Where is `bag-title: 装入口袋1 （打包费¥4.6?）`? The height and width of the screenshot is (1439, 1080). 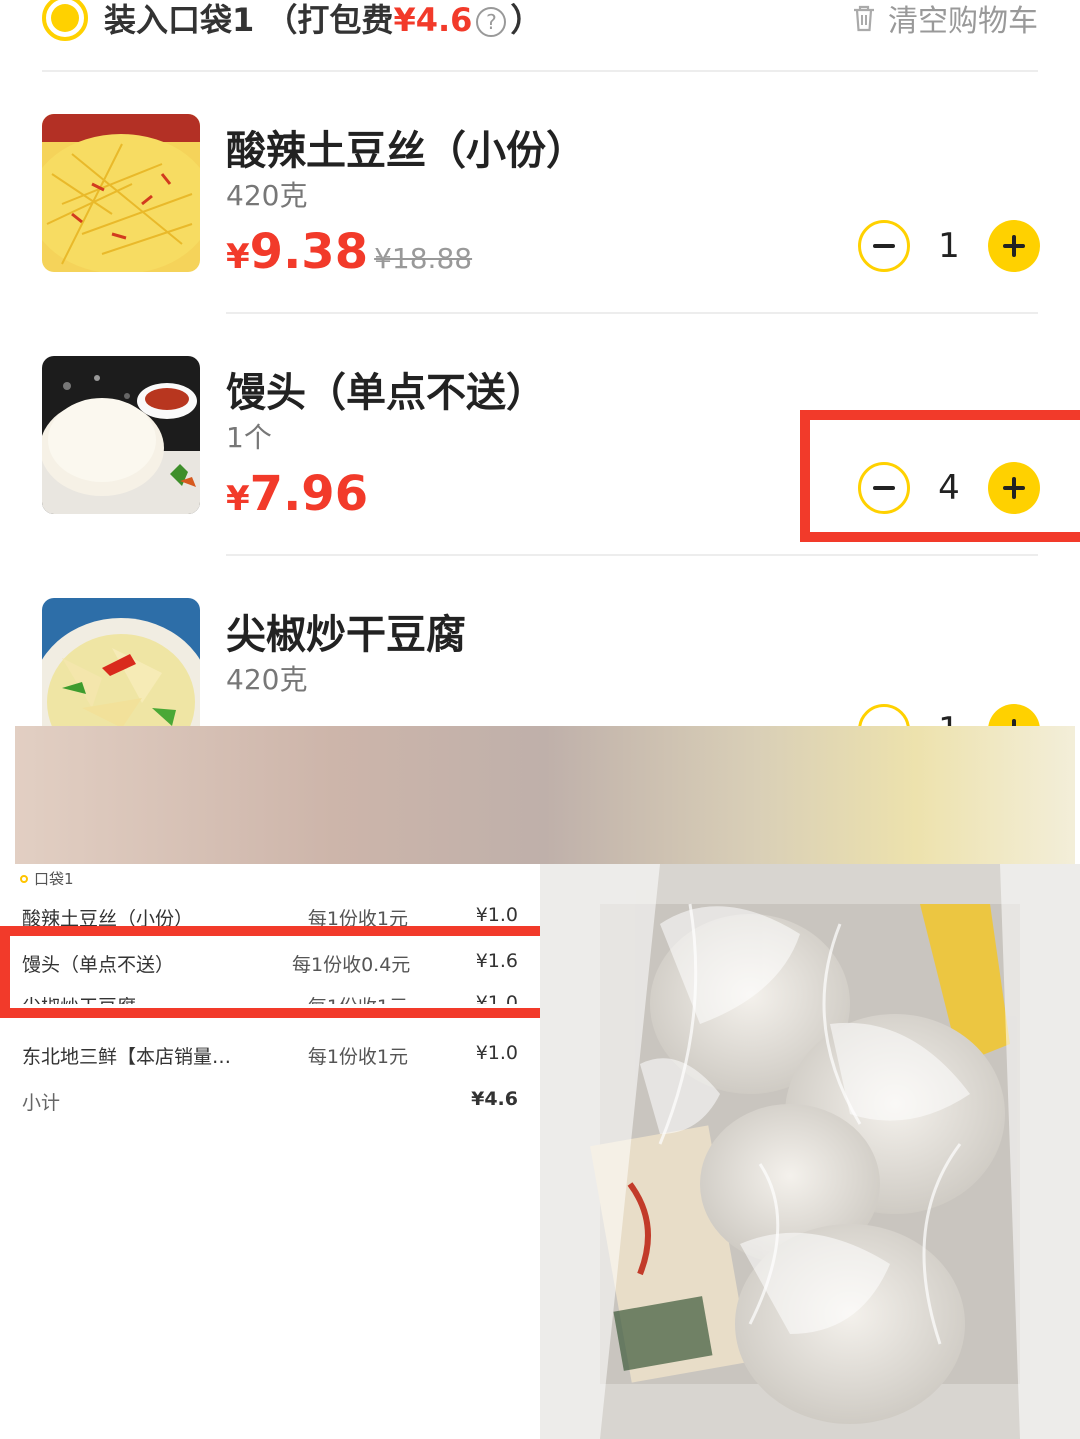 bag-title: 装入口袋1 （打包费¥4.6?） is located at coordinates (323, 20).